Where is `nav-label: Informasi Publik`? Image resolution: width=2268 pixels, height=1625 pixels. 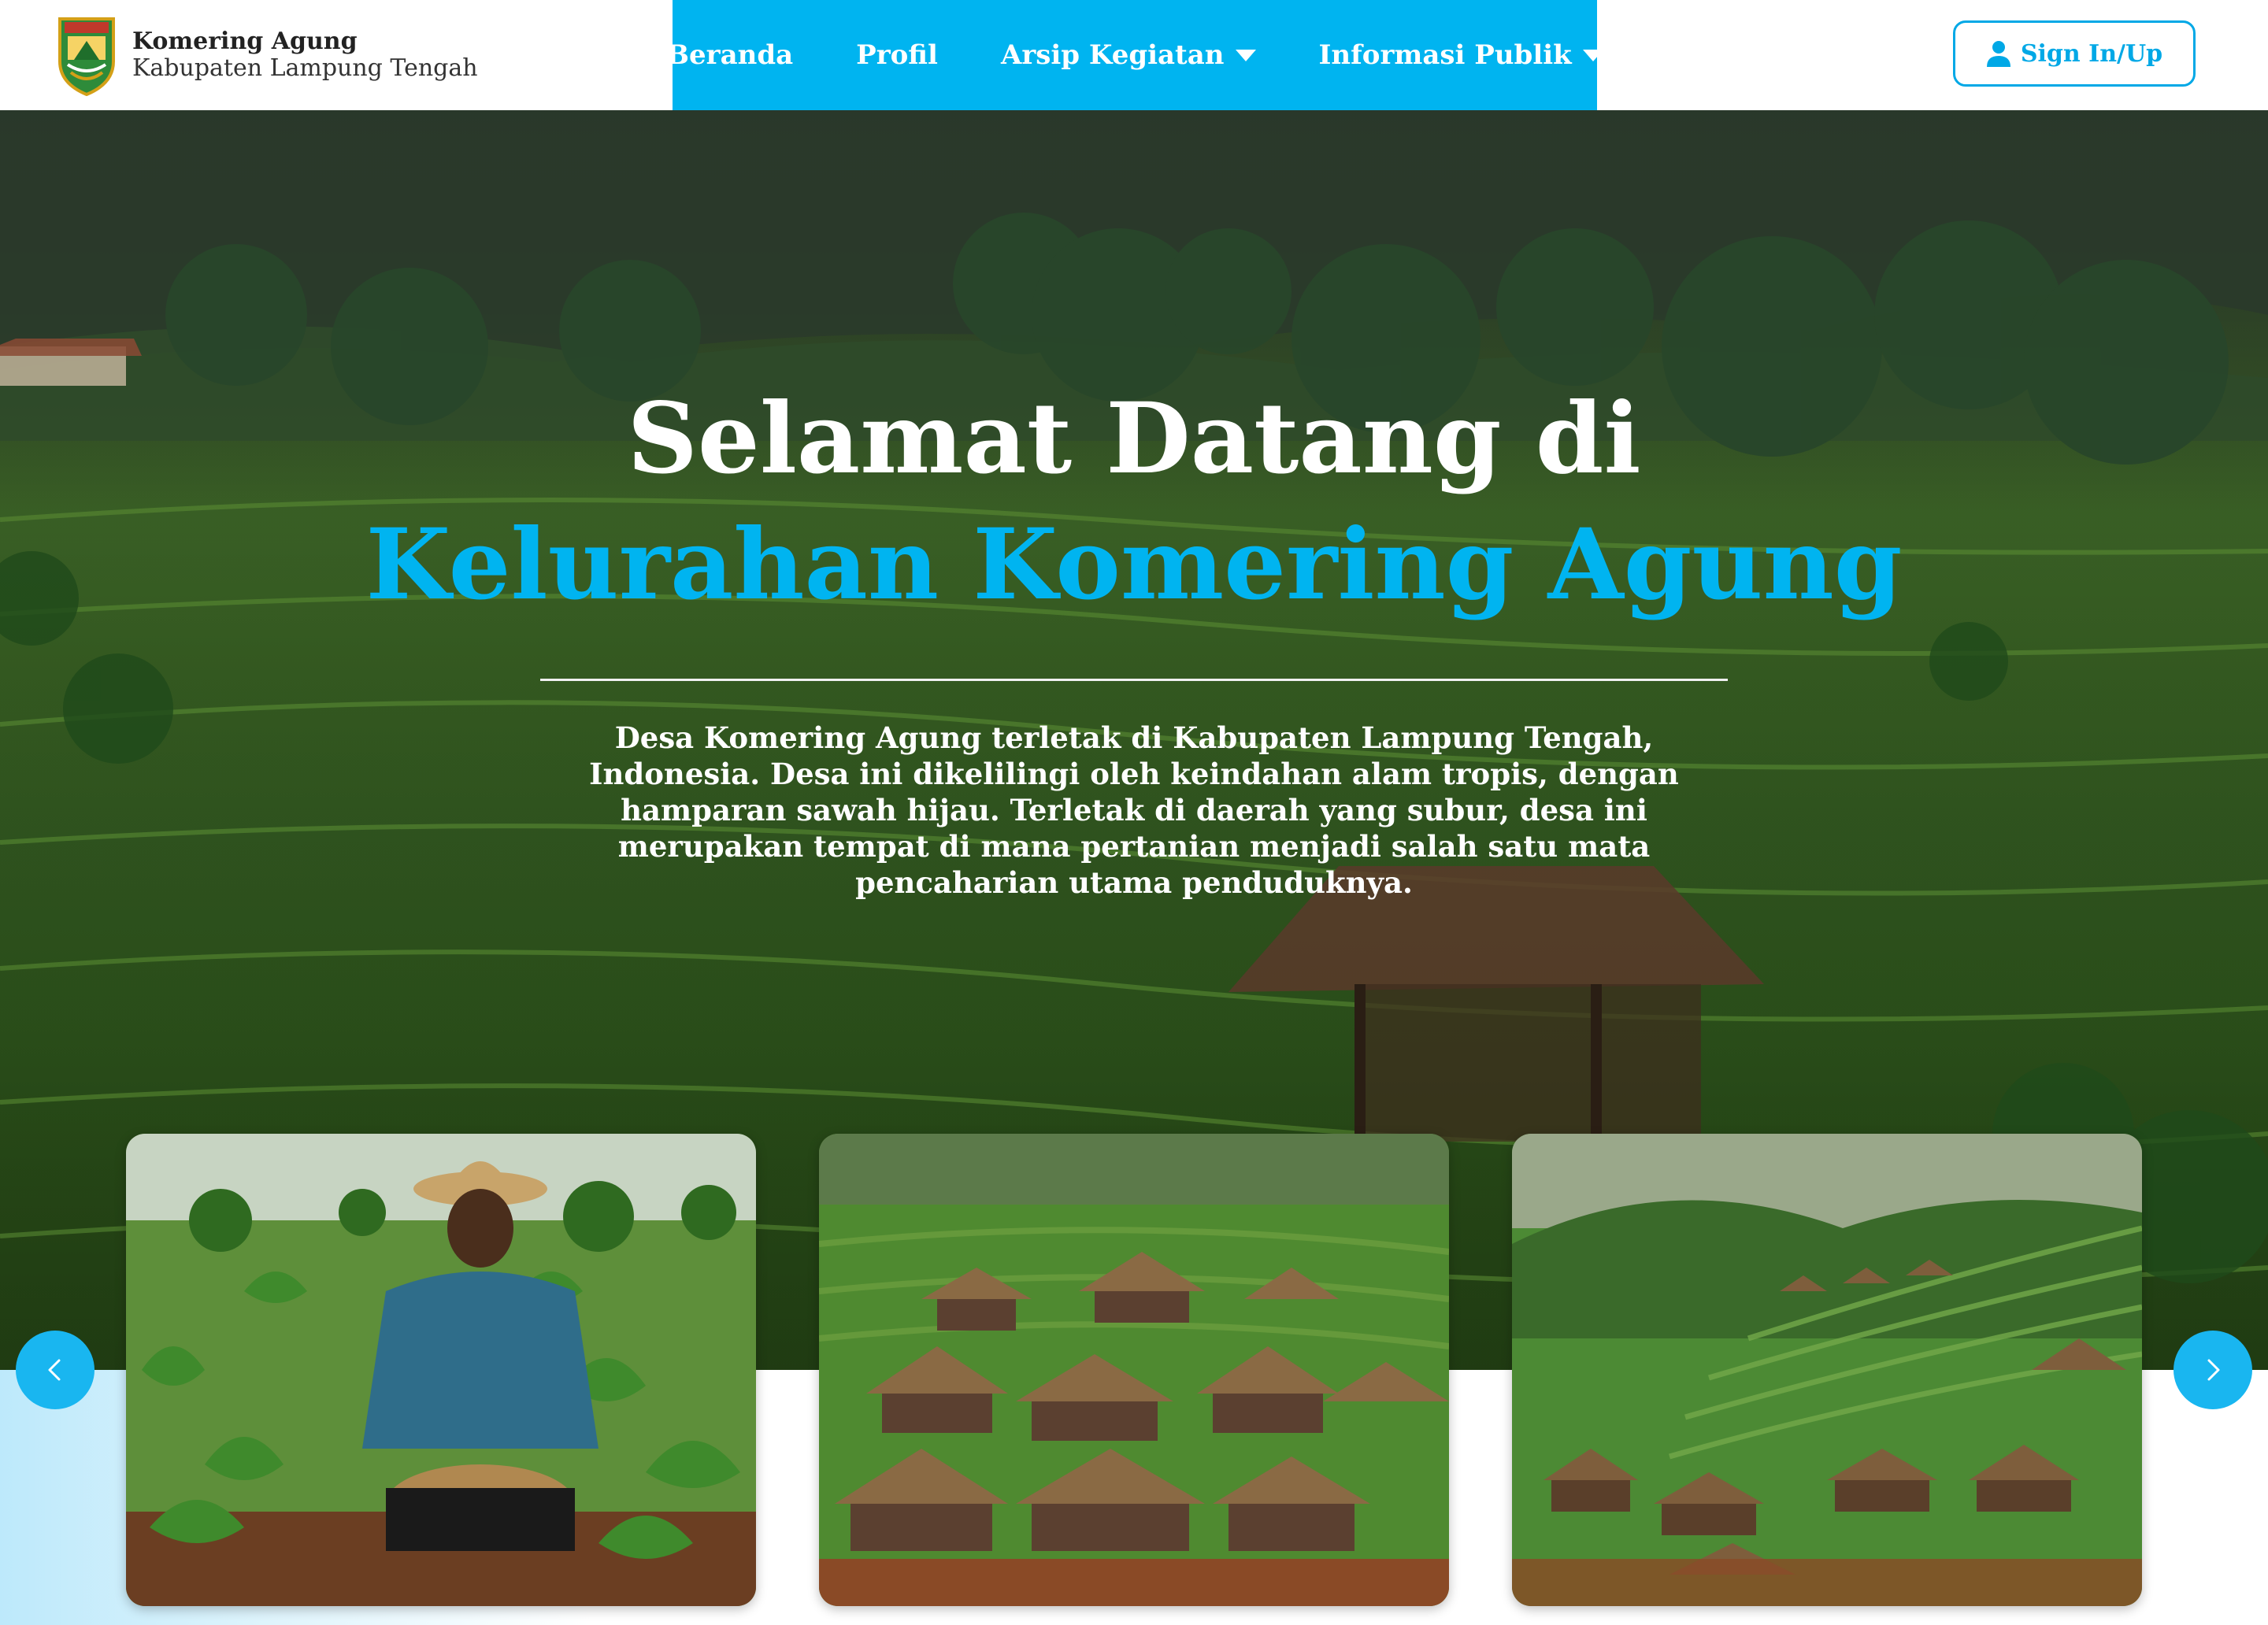
nav-label: Informasi Publik is located at coordinates (1445, 55).